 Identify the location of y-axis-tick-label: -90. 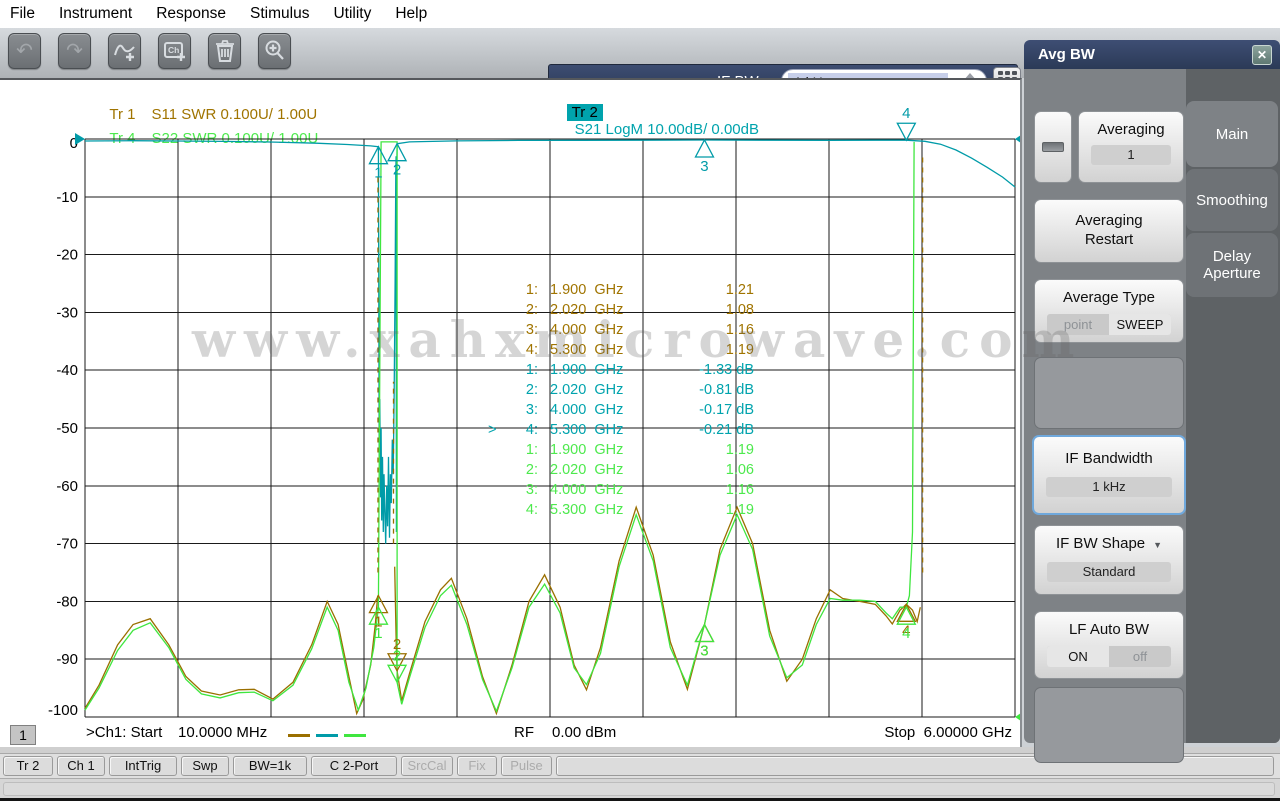
(67, 659).